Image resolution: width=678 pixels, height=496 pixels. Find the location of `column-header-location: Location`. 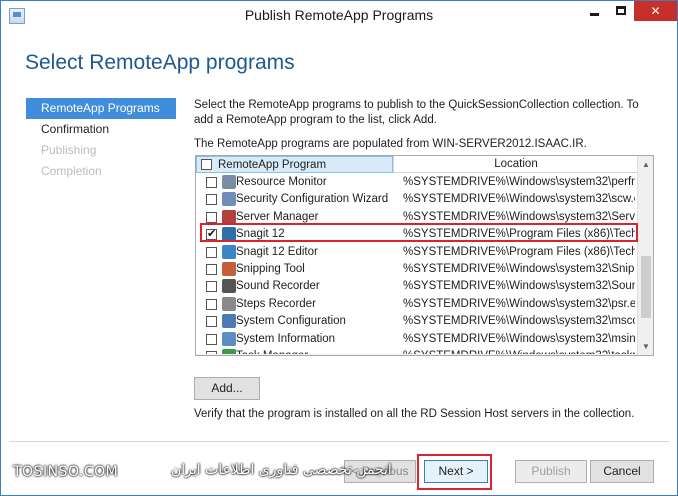

column-header-location: Location is located at coordinates (515, 164).